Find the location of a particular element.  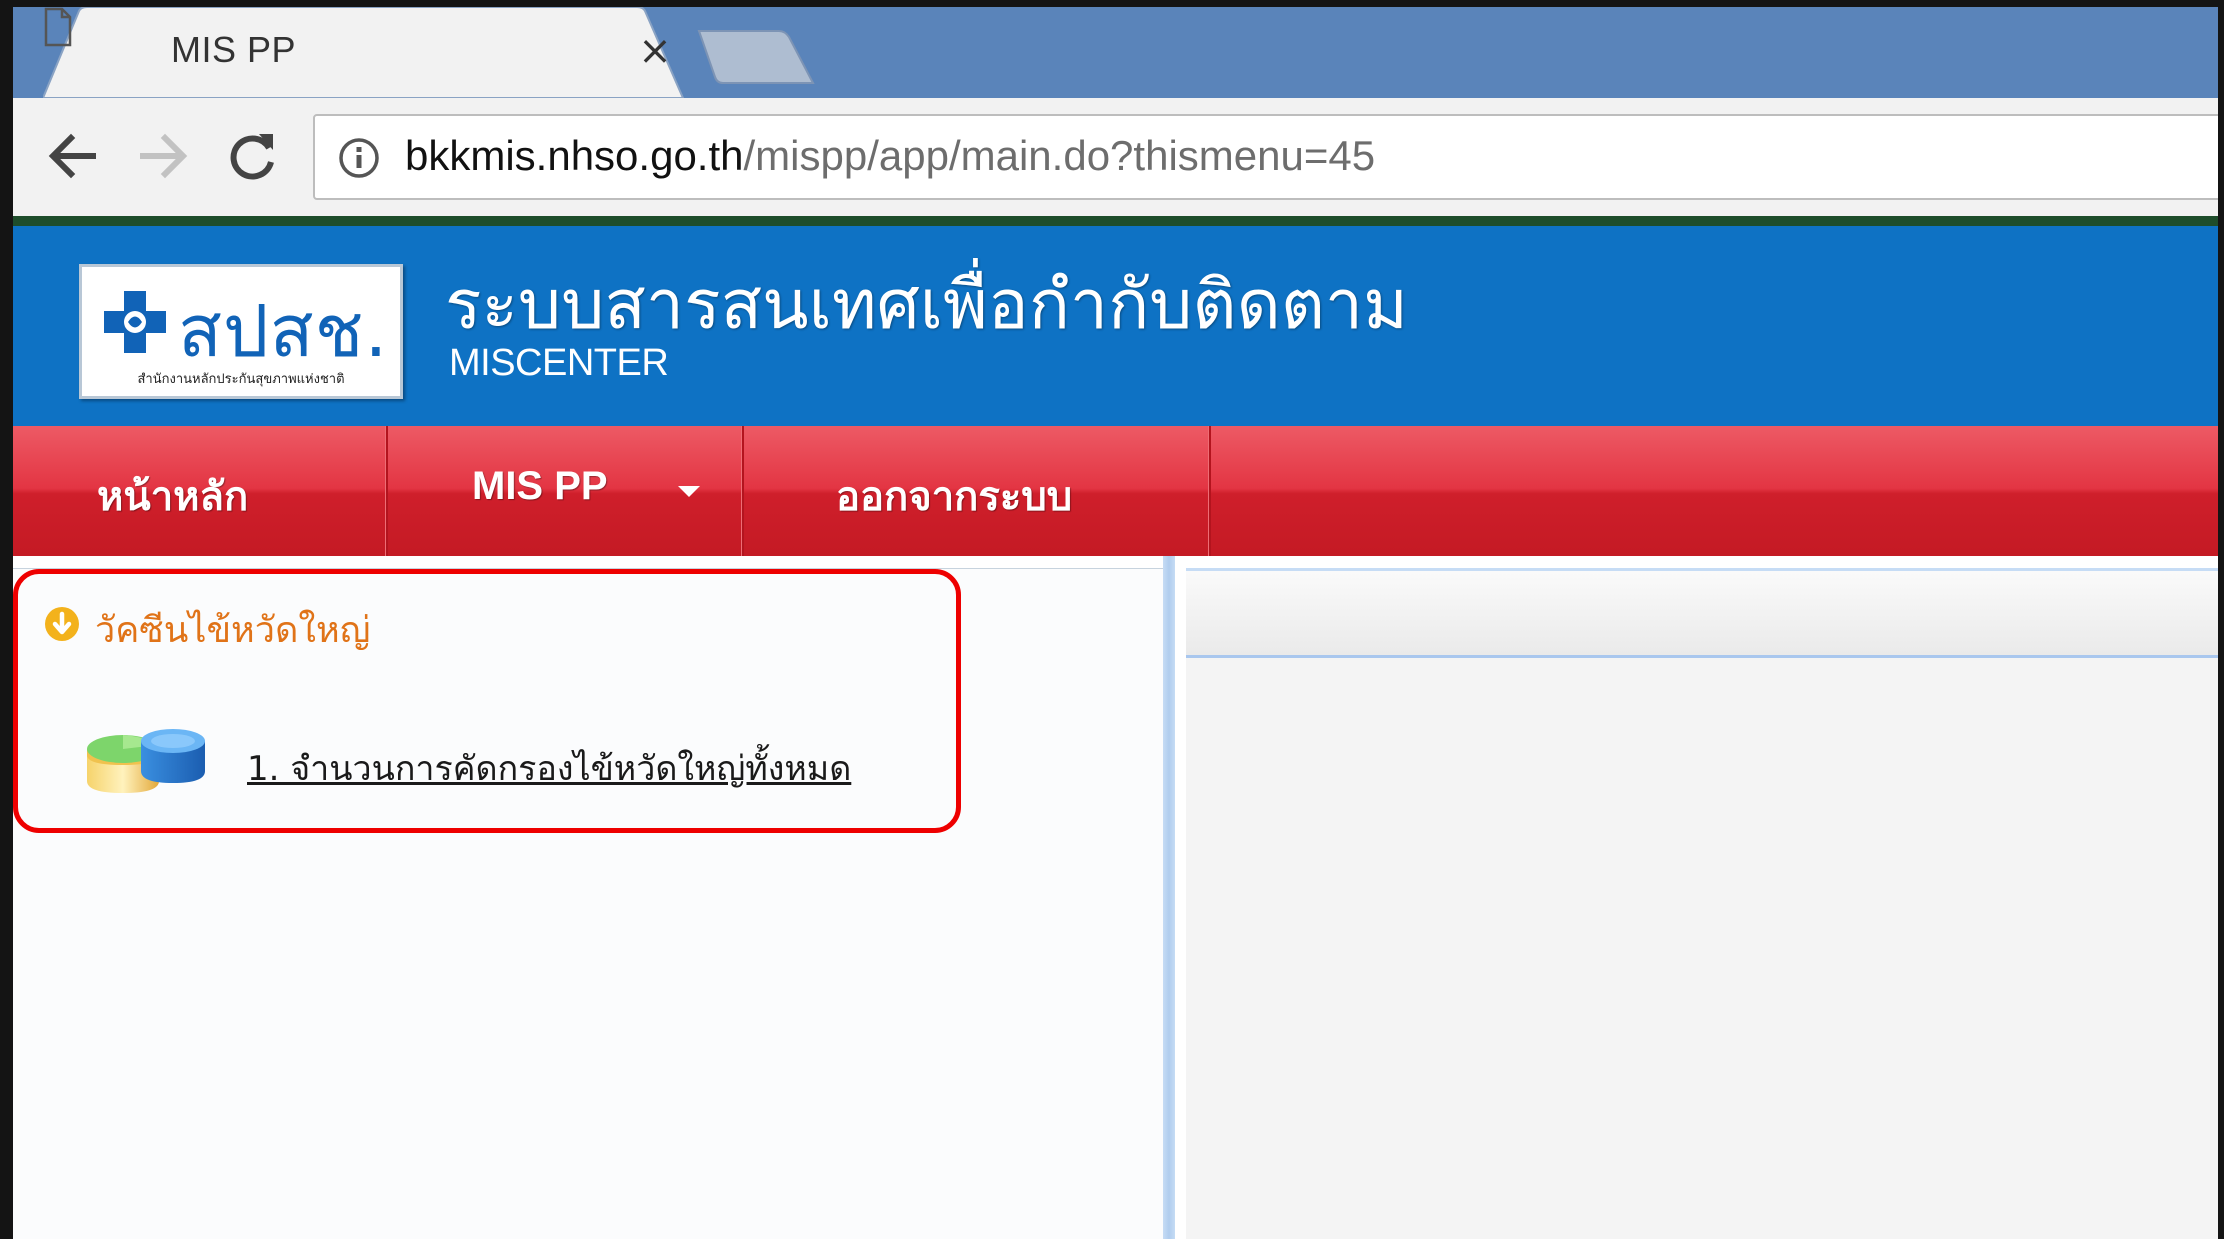

database-icon is located at coordinates (146, 761).